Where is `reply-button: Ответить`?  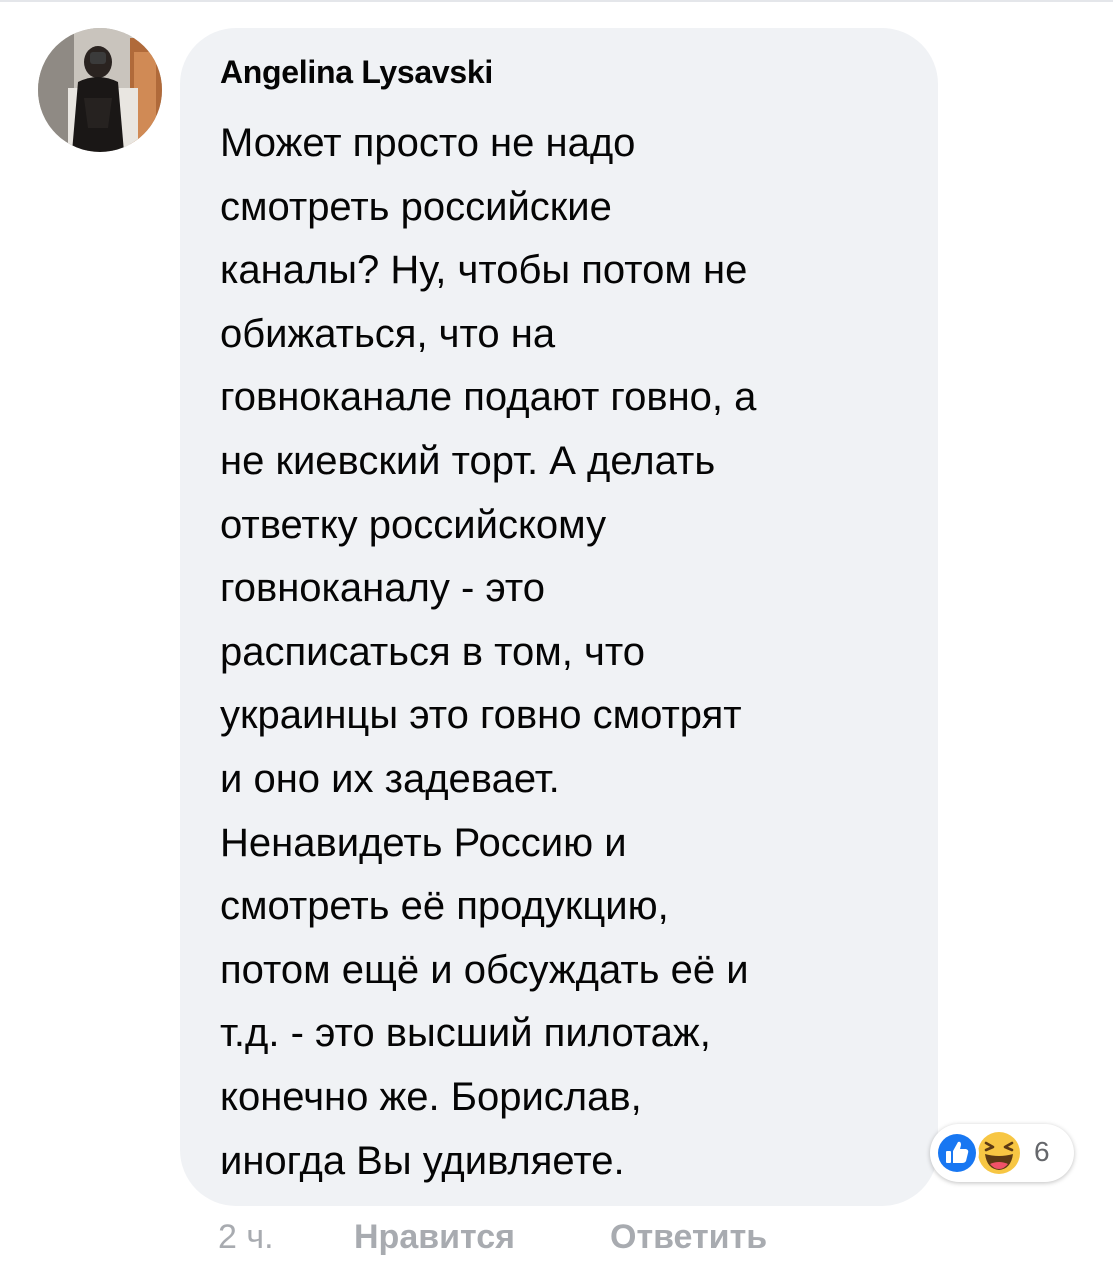 reply-button: Ответить is located at coordinates (688, 1237).